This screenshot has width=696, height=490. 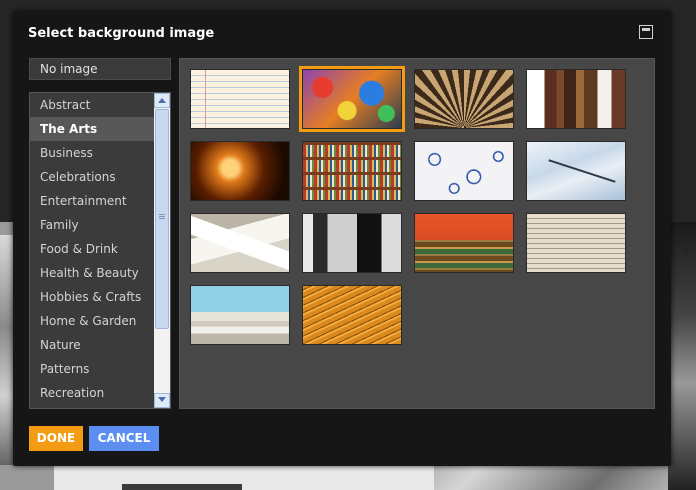 I want to click on thumbnail-film-set, so click(x=352, y=243).